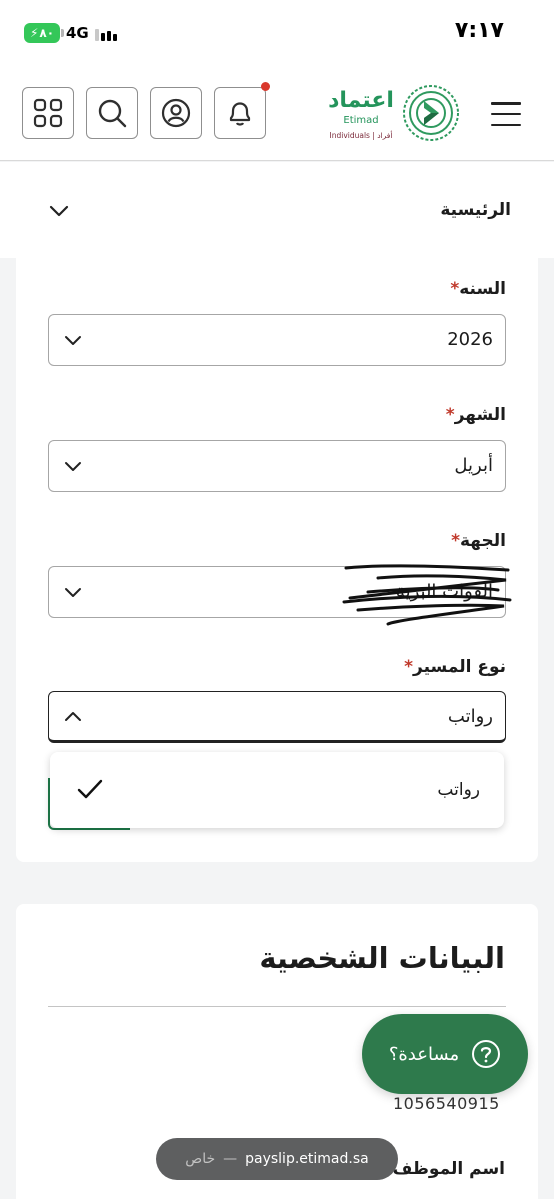 This screenshot has height=1199, width=554. I want to click on status-bar: ⚡ ٨٠ 4G ٧:١٧, so click(277, 33).